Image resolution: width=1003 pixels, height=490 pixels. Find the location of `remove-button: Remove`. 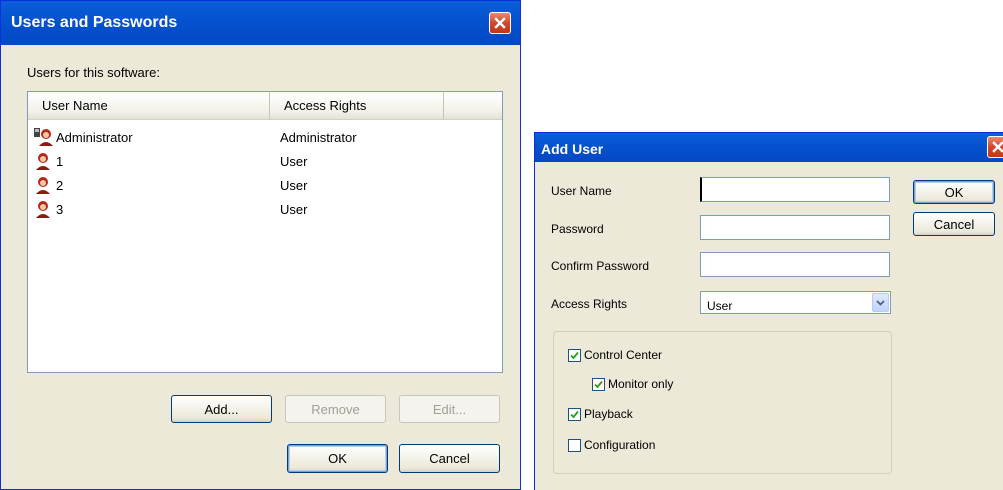

remove-button: Remove is located at coordinates (335, 409).